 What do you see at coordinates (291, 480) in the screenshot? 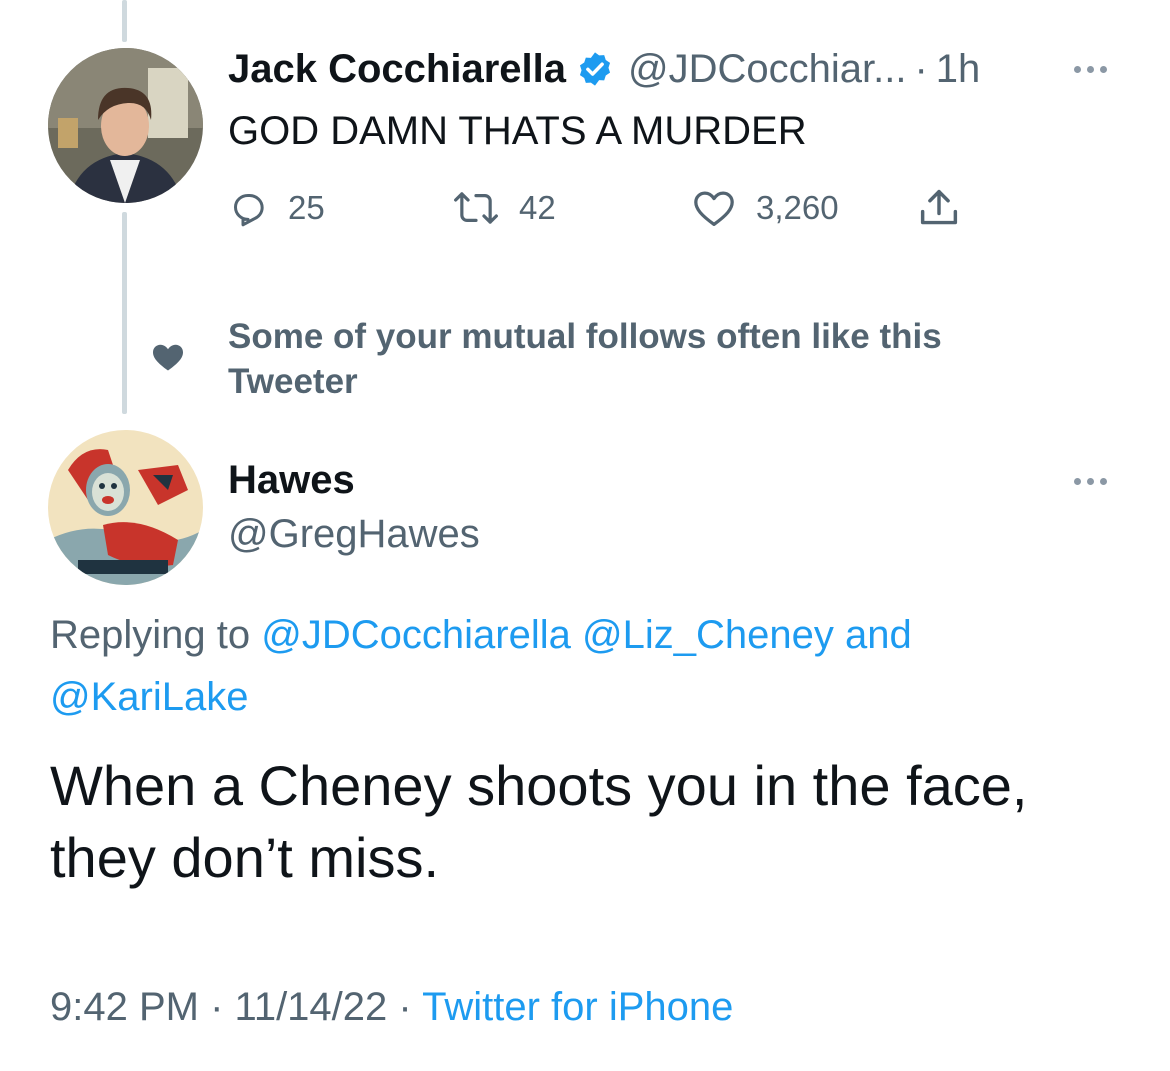
I see `tweet2-author-name: Hawes` at bounding box center [291, 480].